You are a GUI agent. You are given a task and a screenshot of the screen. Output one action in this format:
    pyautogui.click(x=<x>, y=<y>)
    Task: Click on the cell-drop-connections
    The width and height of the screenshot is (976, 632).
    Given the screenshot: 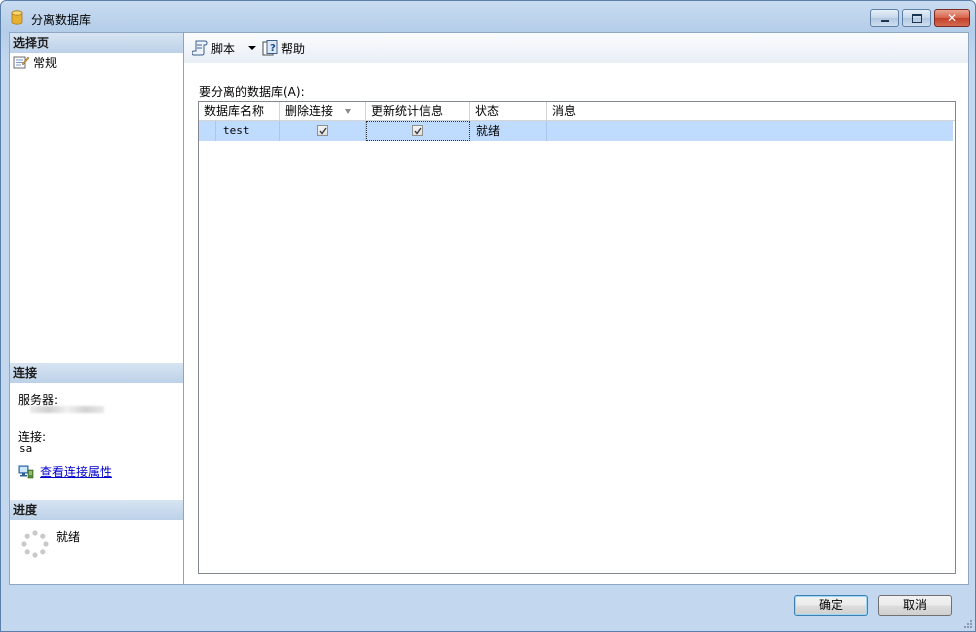 What is the action you would take?
    pyautogui.click(x=323, y=131)
    